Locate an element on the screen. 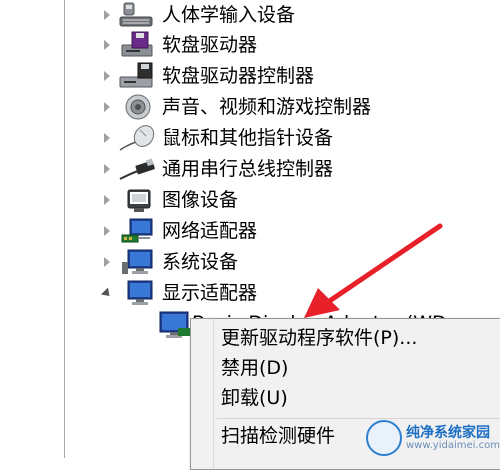 This screenshot has height=470, width=500. network-adapter-icon is located at coordinates (137, 230).